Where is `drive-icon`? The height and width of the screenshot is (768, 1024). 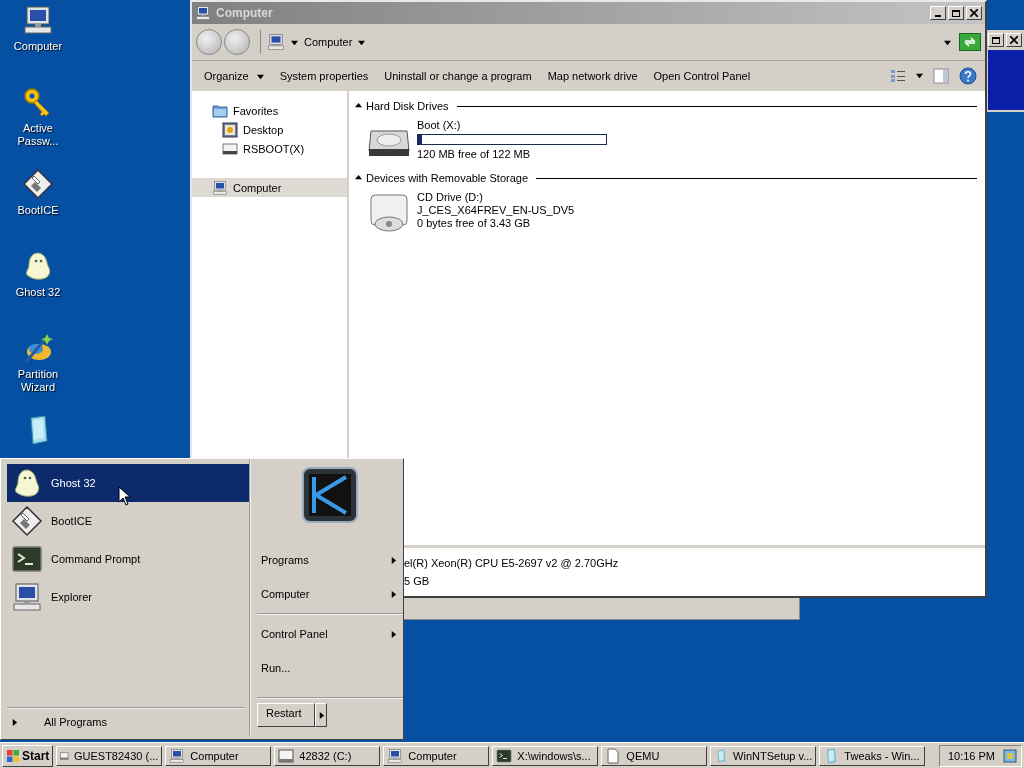 drive-icon is located at coordinates (230, 148).